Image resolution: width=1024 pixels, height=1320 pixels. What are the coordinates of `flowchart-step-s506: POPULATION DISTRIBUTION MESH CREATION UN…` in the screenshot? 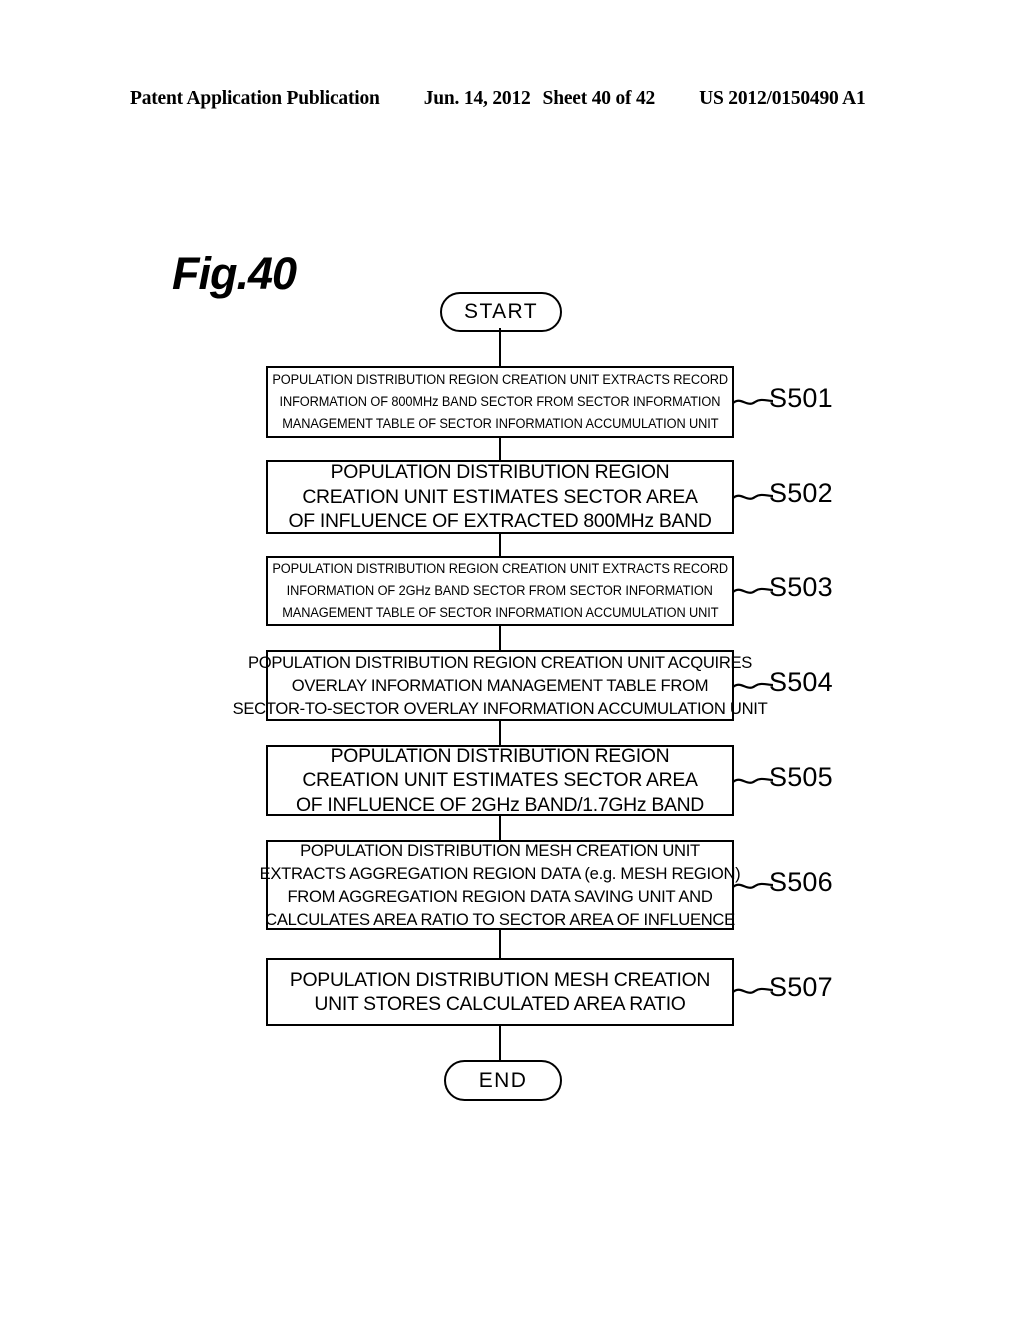 It's located at (500, 885).